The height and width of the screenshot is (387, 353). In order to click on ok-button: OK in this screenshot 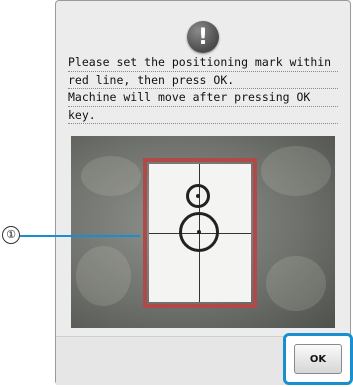, I will do `click(318, 359)`.